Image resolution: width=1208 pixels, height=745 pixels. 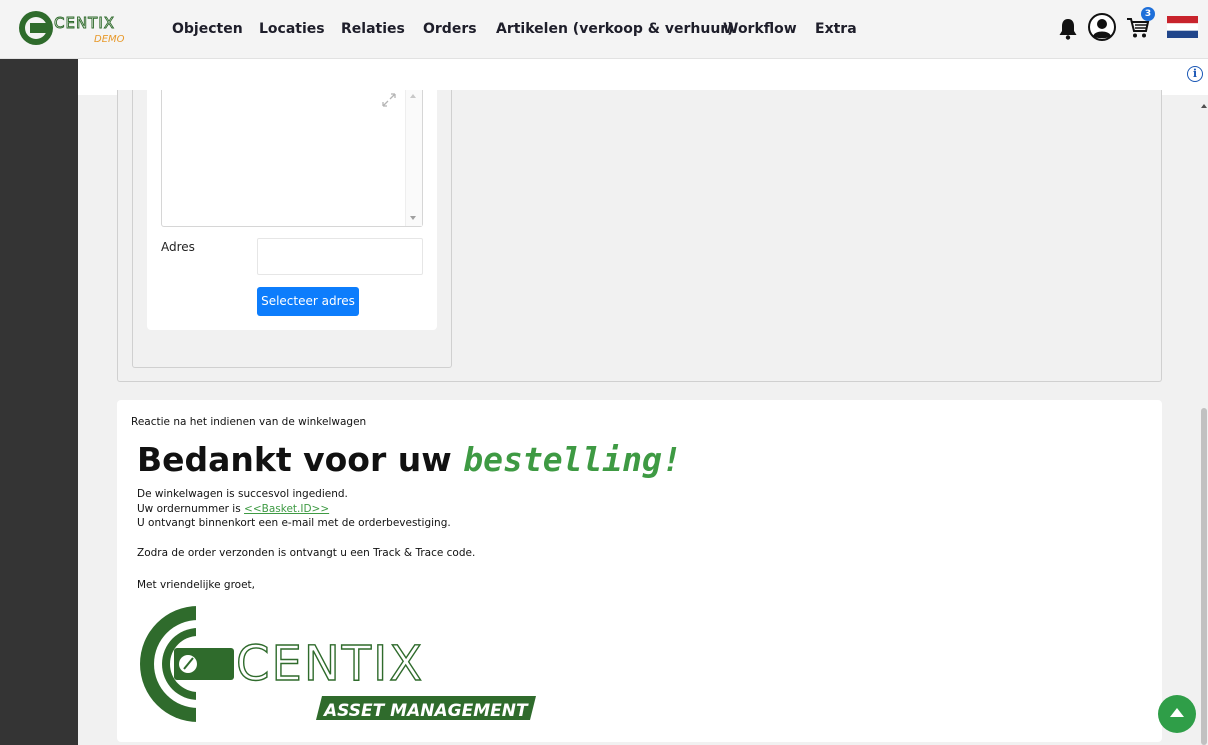 I want to click on nav-workflow: Workflow, so click(x=760, y=29).